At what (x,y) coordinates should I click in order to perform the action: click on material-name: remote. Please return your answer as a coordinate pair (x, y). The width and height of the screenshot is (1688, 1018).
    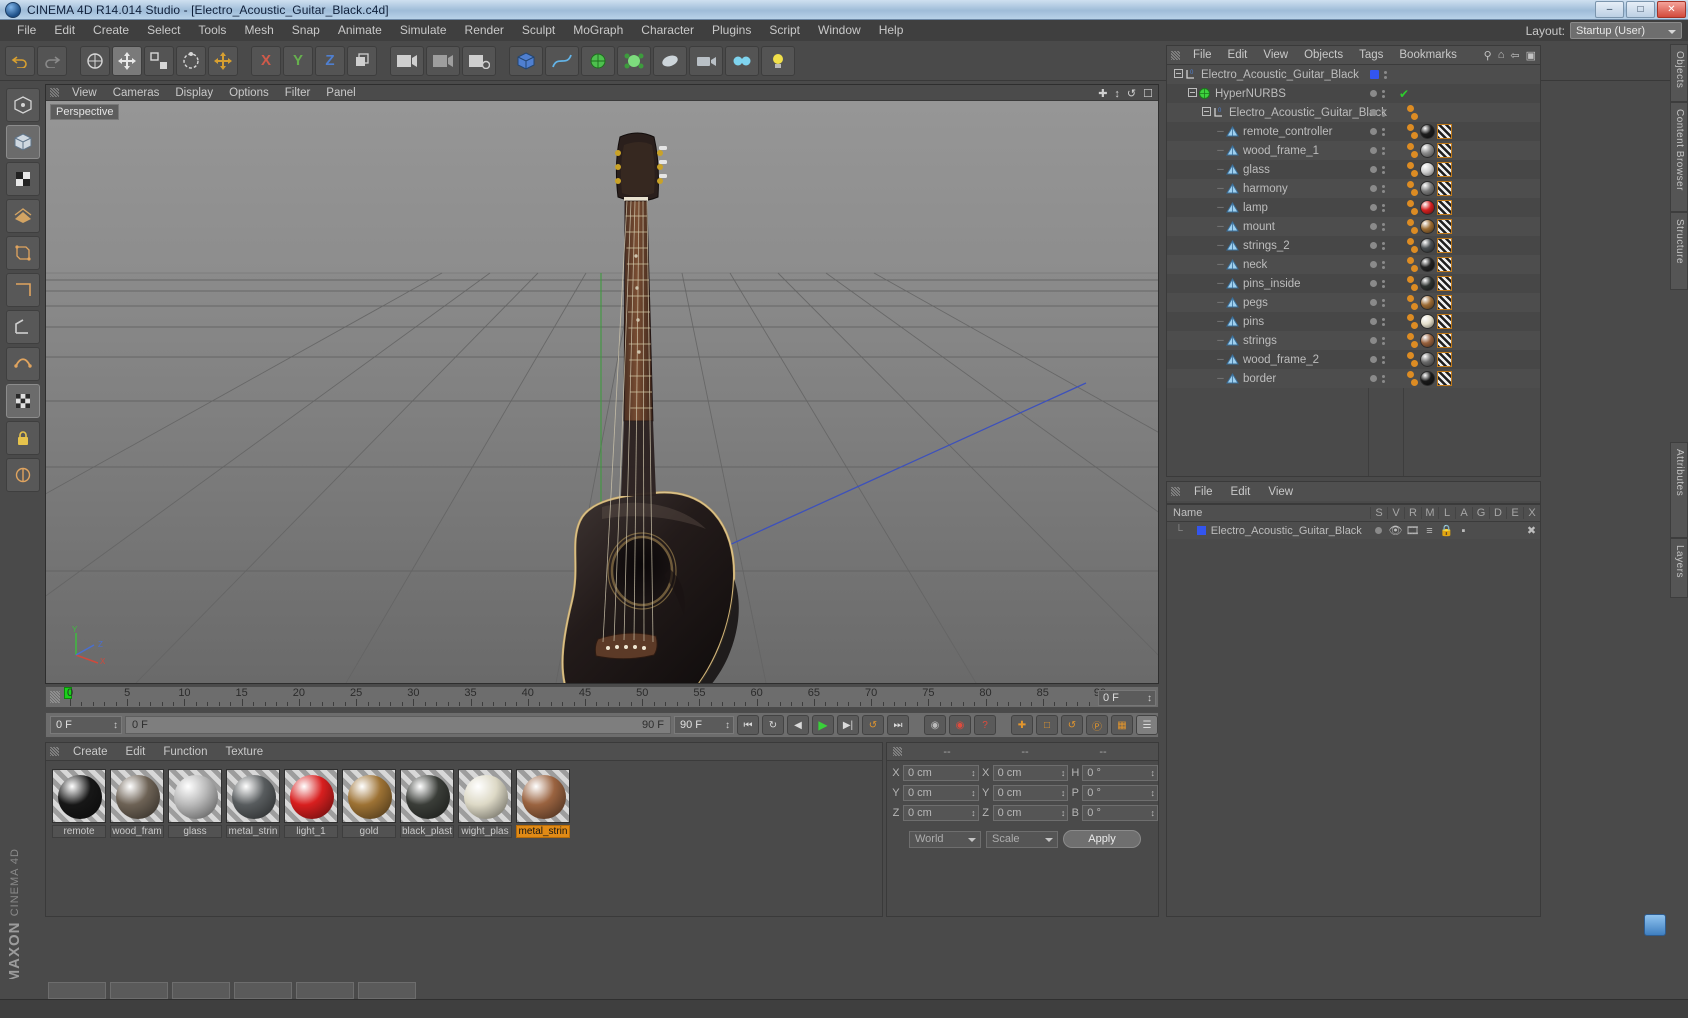
    Looking at the image, I should click on (79, 831).